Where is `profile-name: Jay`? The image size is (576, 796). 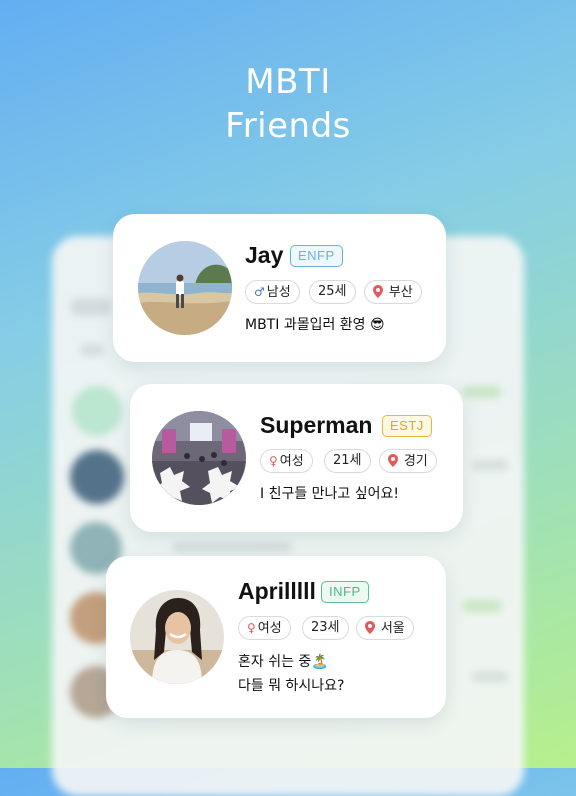 profile-name: Jay is located at coordinates (264, 255).